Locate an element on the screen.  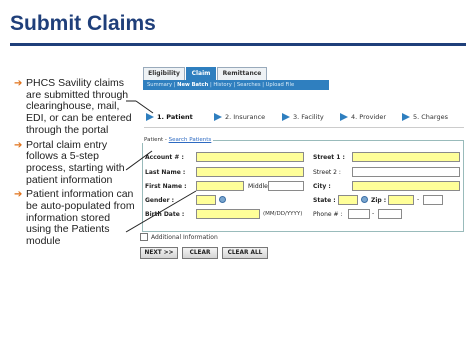
tab-remittance: Remittance is located at coordinates (242, 74).